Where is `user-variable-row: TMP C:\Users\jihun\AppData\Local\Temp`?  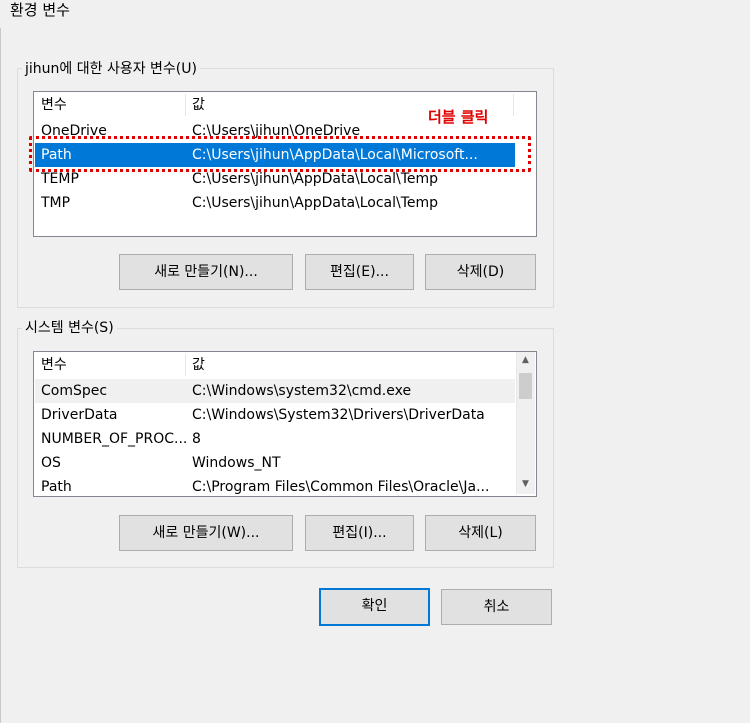
user-variable-row: TMP C:\Users\jihun\AppData\Local\Temp is located at coordinates (275, 203).